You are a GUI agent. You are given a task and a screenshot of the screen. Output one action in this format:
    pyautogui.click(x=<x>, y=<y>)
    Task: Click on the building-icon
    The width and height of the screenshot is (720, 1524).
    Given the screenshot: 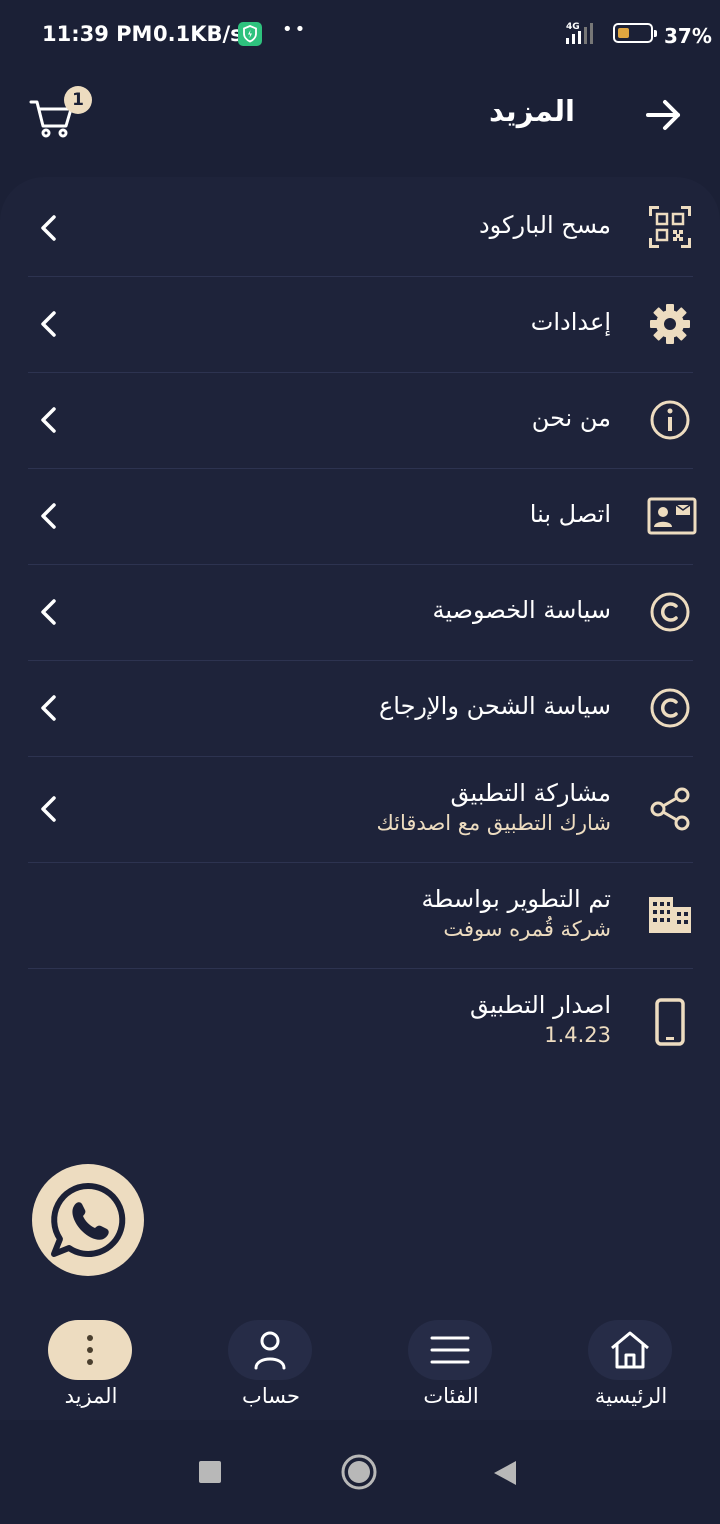 What is the action you would take?
    pyautogui.click(x=670, y=915)
    